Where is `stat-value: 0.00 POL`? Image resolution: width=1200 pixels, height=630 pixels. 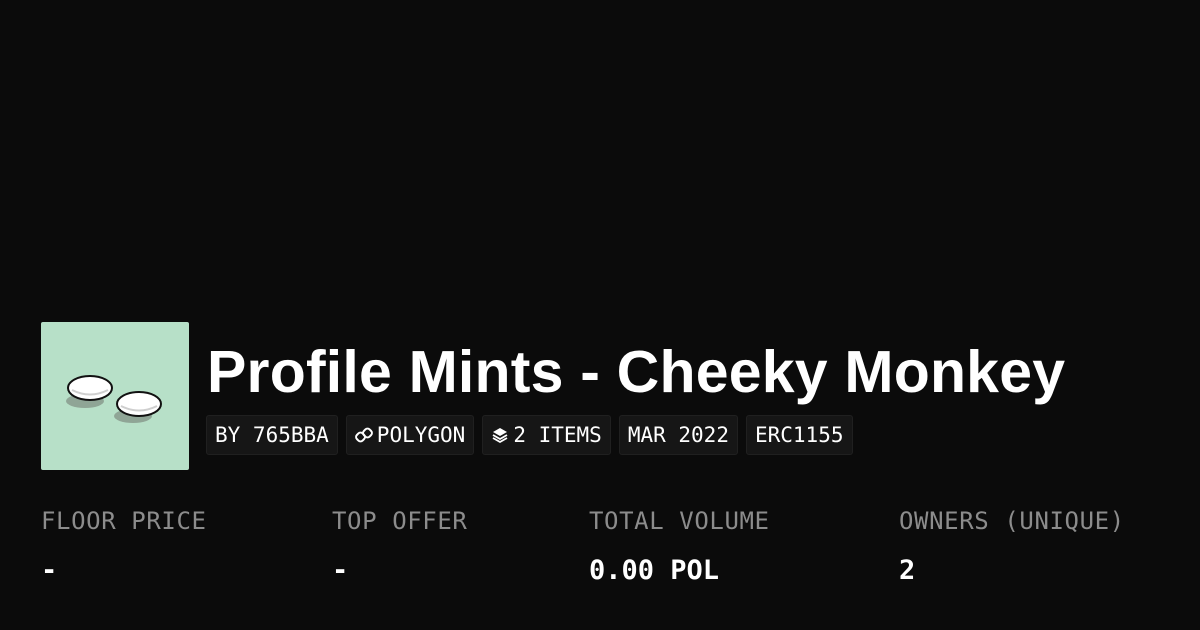 stat-value: 0.00 POL is located at coordinates (654, 570).